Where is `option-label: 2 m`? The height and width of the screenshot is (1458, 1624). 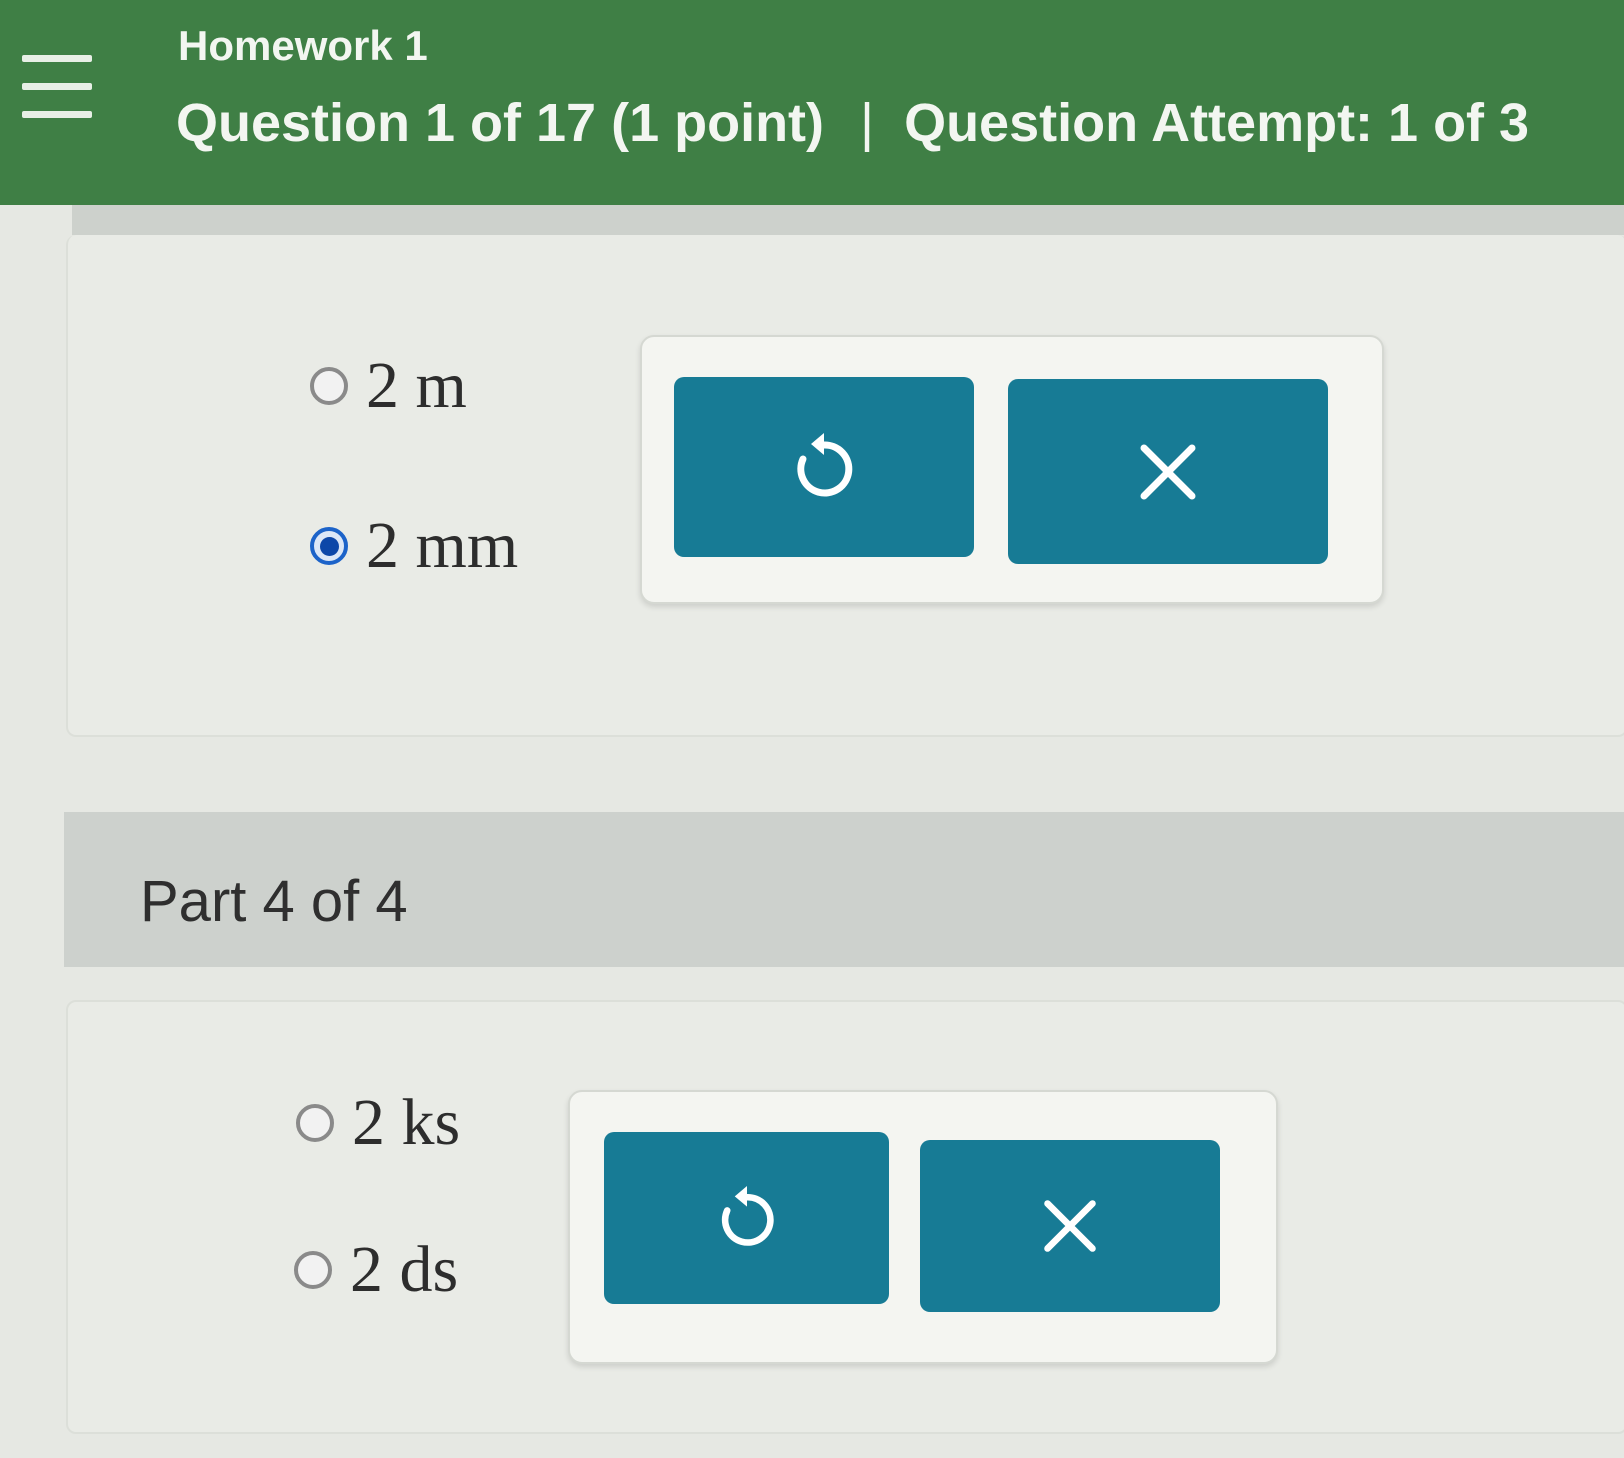
option-label: 2 m is located at coordinates (416, 385).